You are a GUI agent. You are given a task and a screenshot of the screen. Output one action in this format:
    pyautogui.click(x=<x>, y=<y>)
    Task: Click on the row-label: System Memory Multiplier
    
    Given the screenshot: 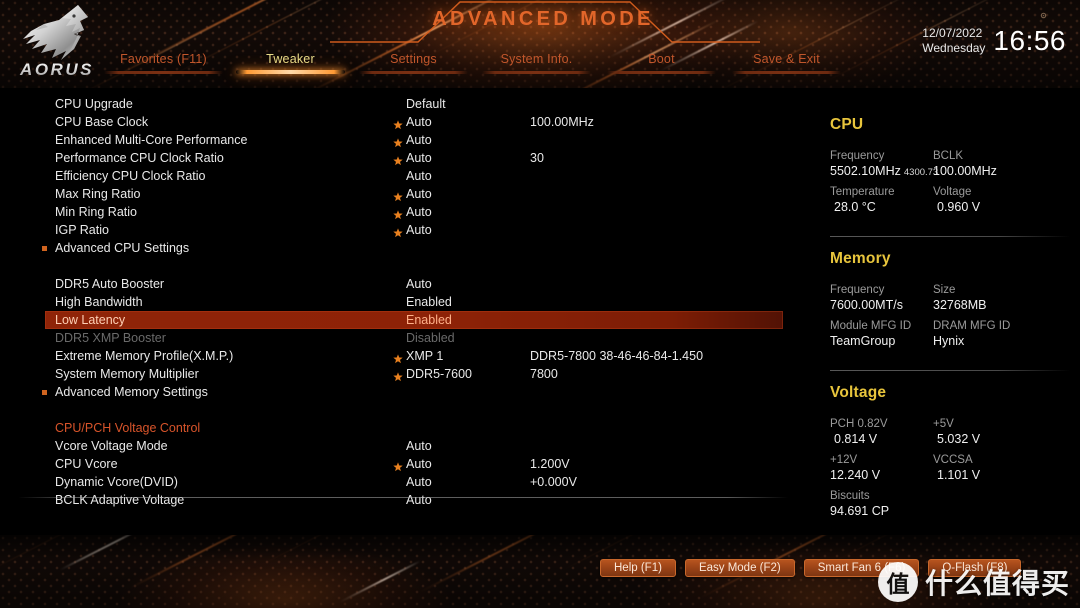 What is the action you would take?
    pyautogui.click(x=127, y=374)
    